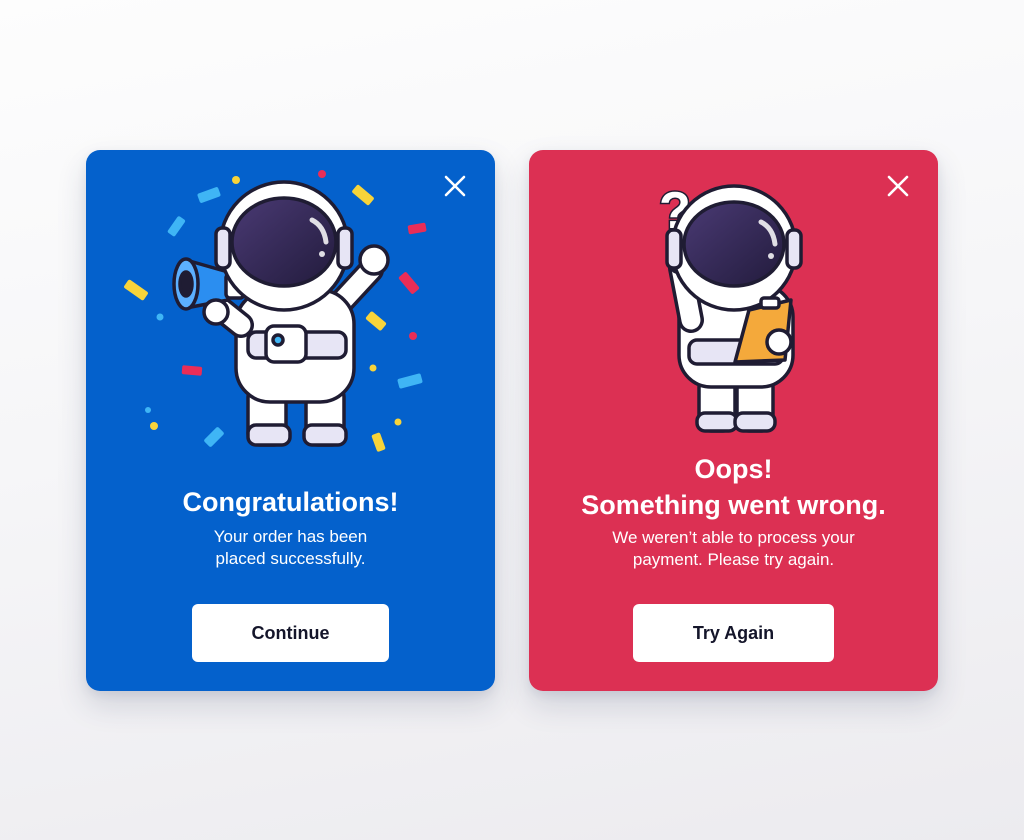 This screenshot has height=840, width=1024. I want to click on astronaut-celebrating-illustration, so click(275, 311).